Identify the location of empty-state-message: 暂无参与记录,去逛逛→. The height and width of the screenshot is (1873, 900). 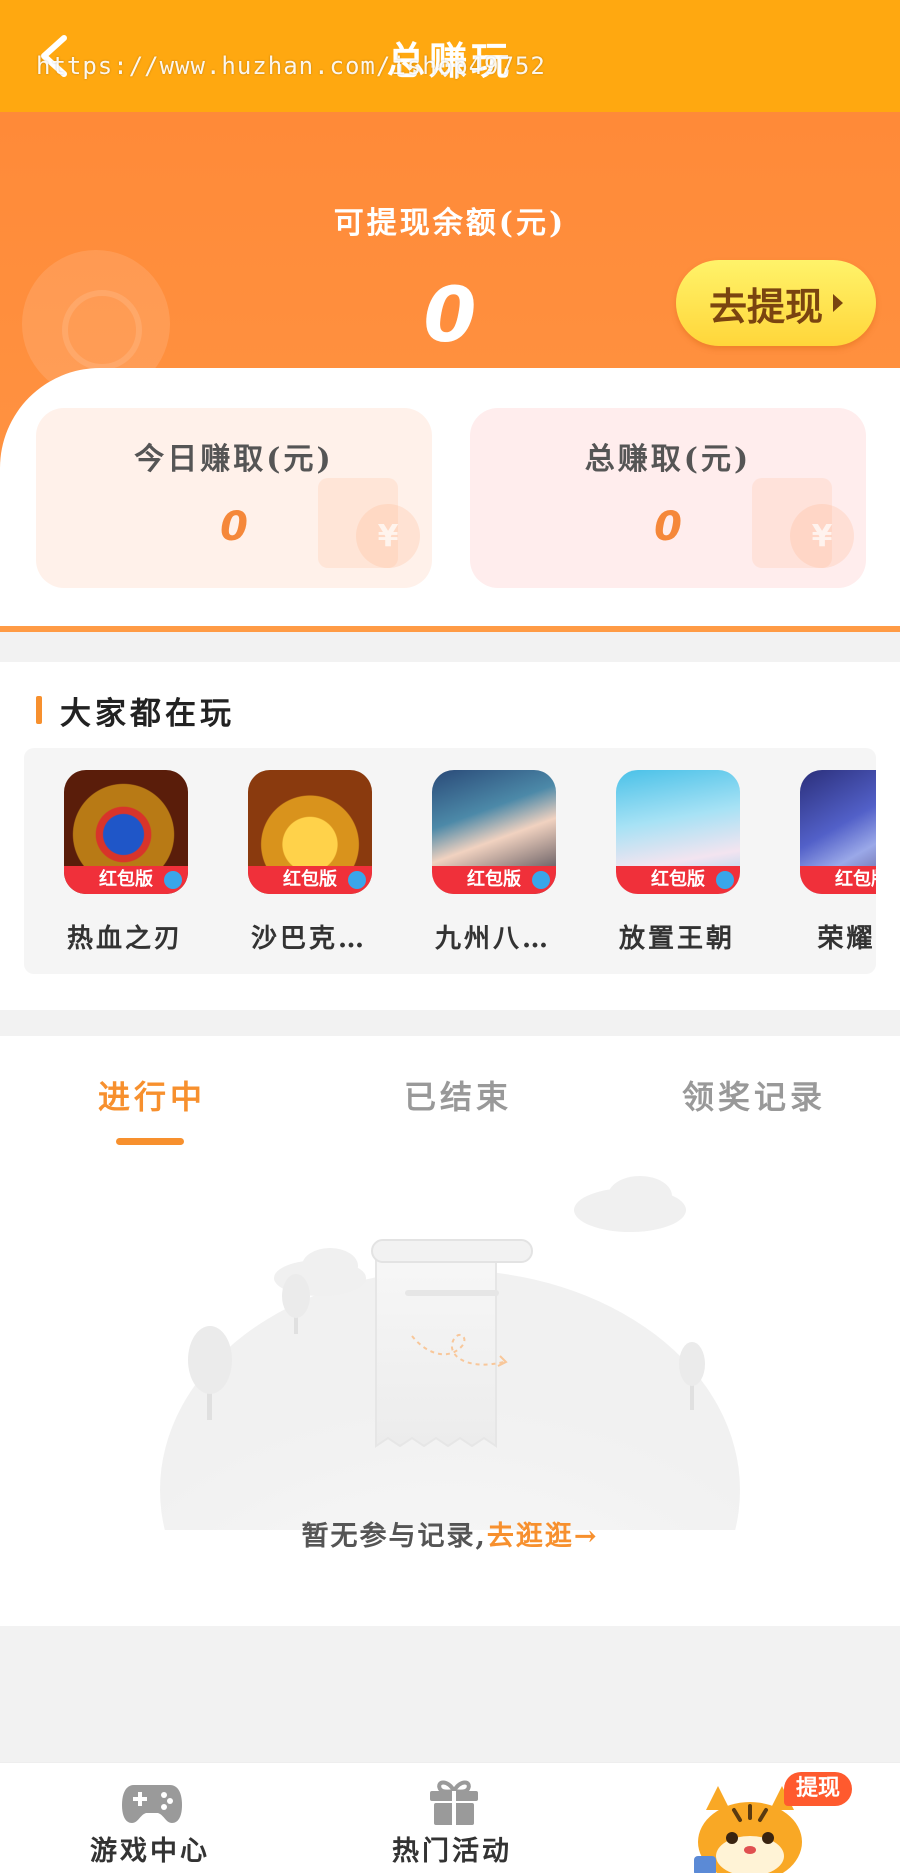
(450, 1533).